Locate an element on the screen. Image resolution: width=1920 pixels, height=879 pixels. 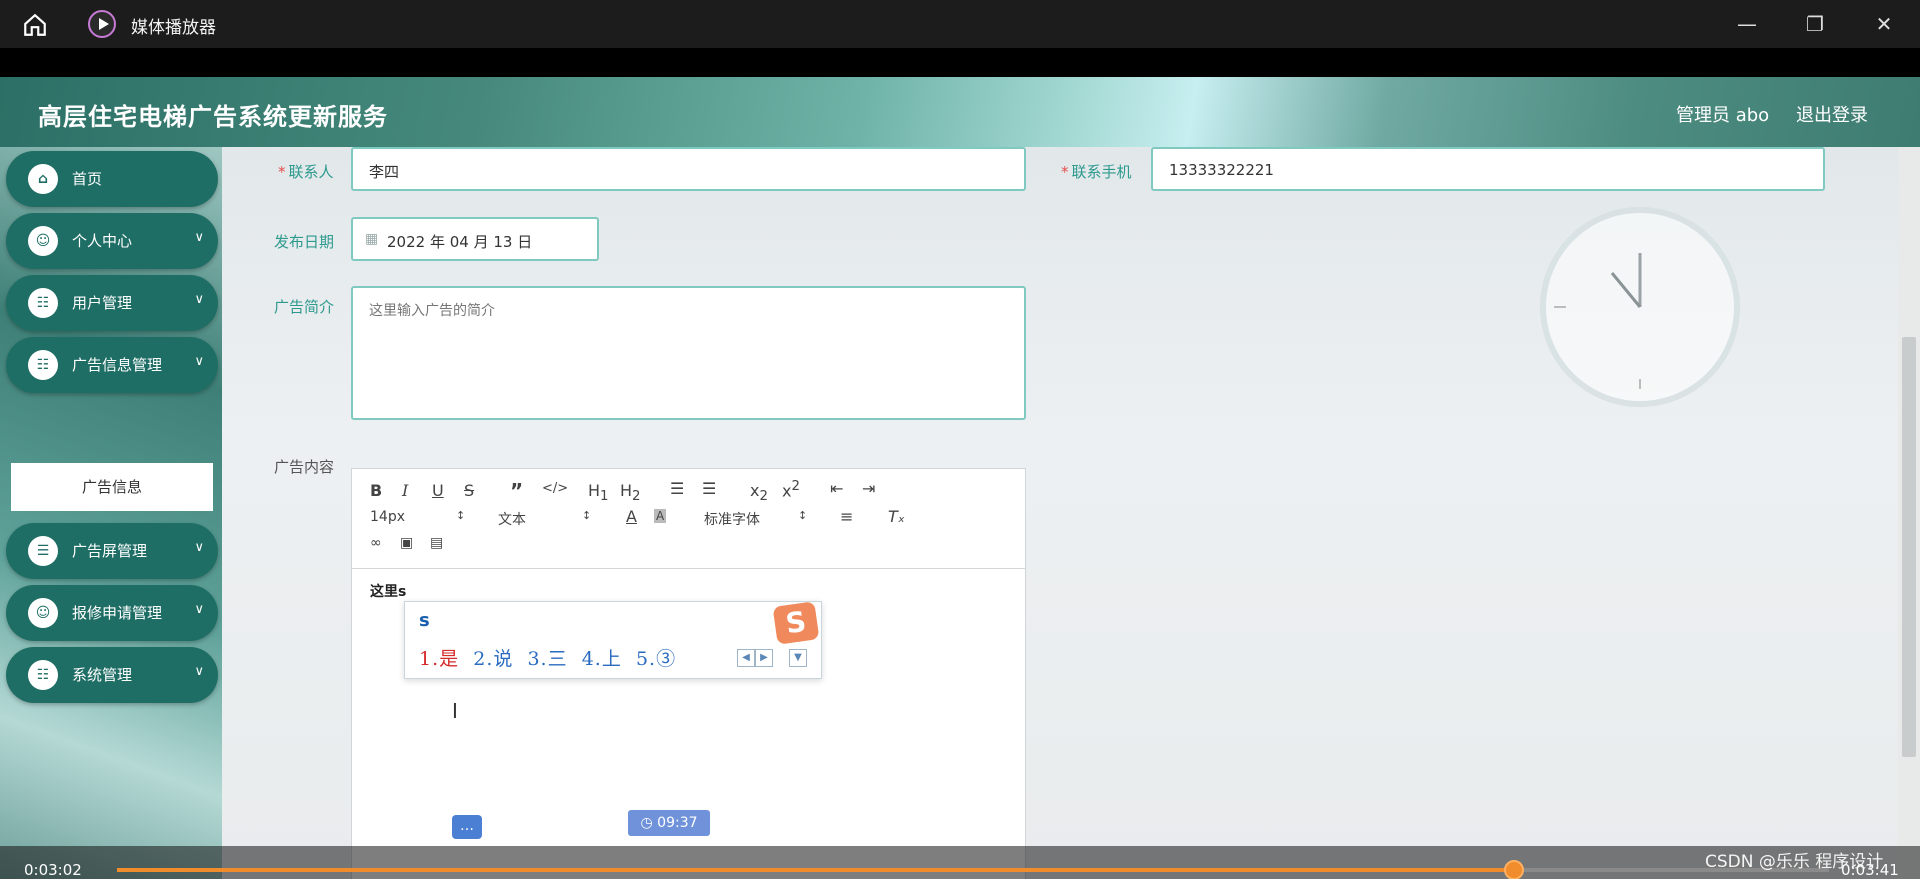
grid-icon: ☷ is located at coordinates (43, 675).